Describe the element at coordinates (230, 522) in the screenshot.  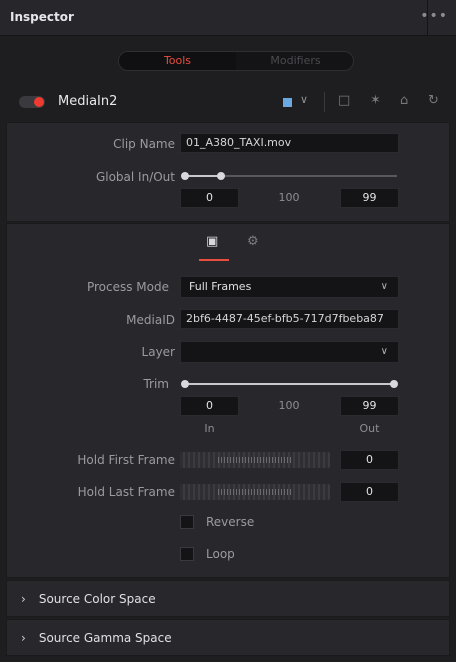
I see `reverse-label: Reverse` at that location.